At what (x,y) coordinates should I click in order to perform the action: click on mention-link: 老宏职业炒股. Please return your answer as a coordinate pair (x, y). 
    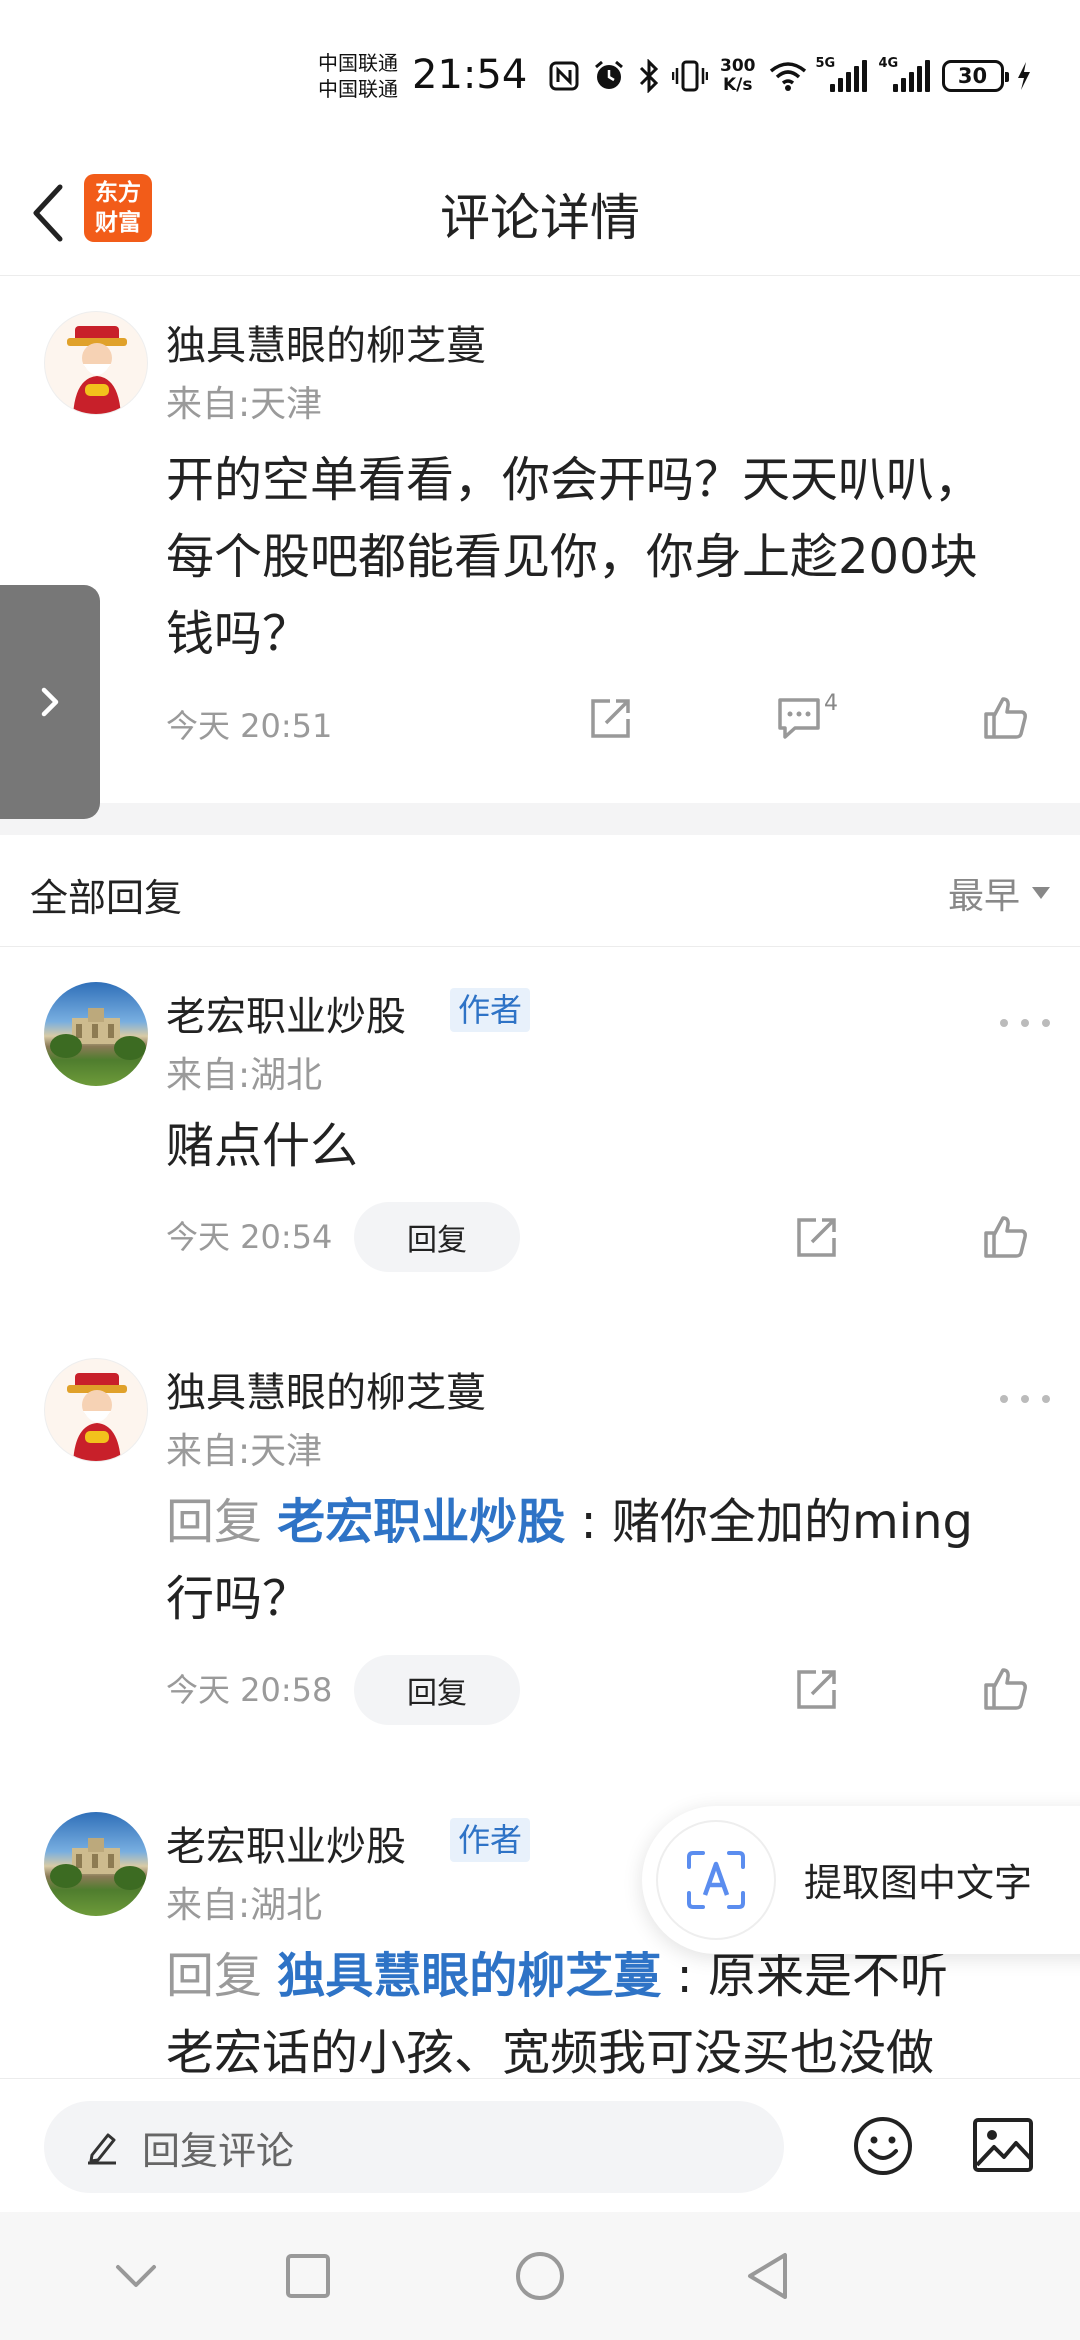
    Looking at the image, I should click on (421, 1522).